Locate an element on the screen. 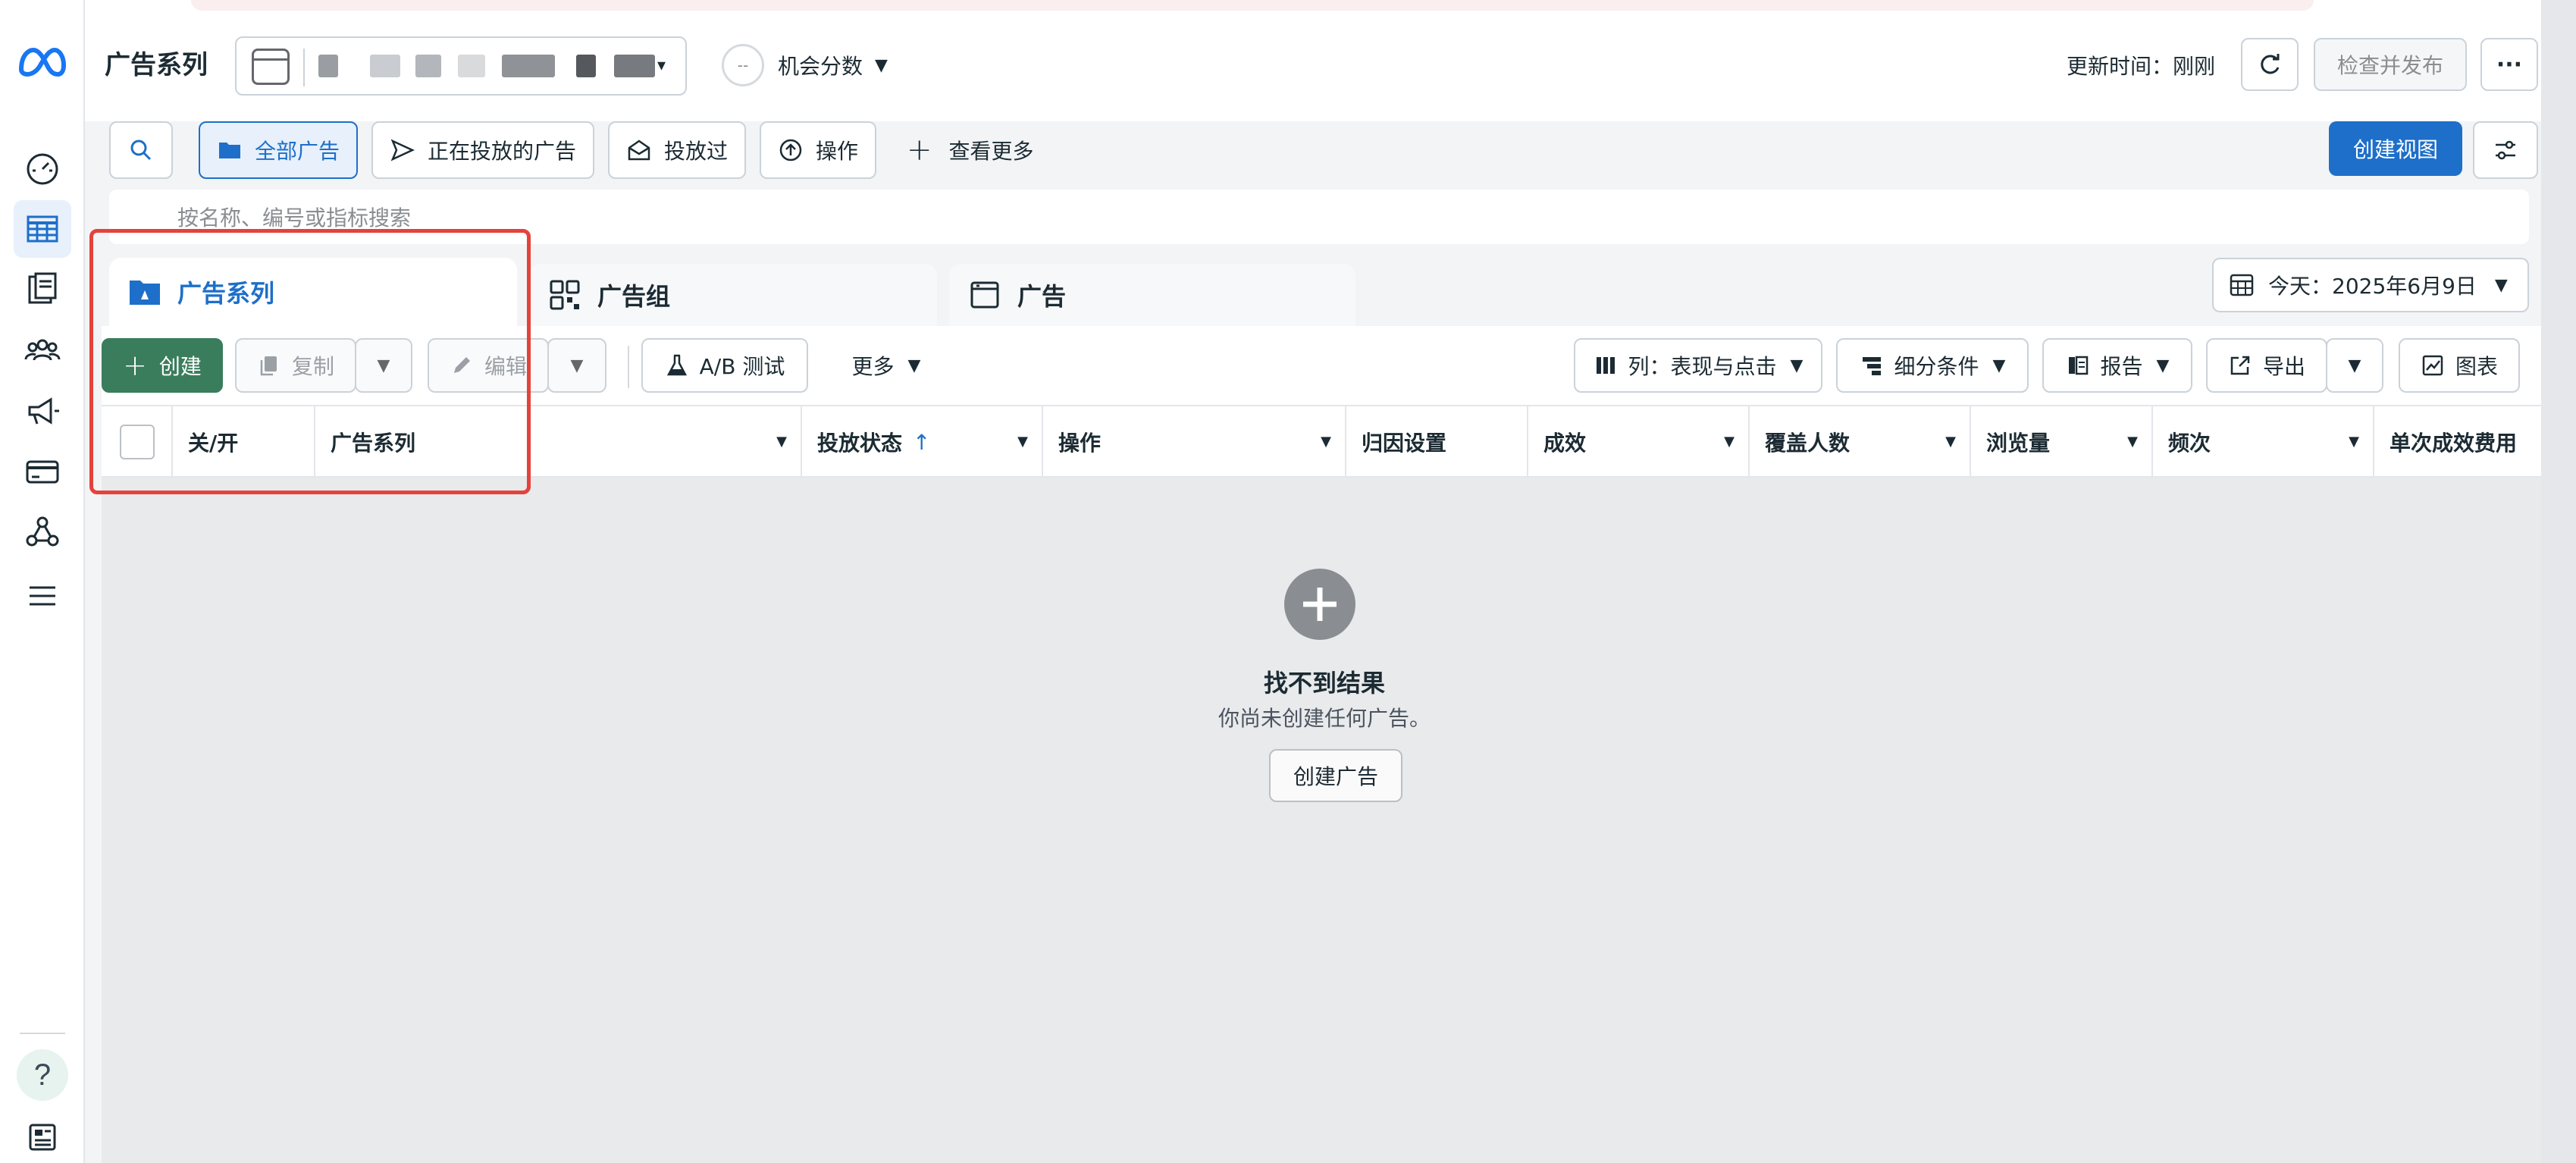 The image size is (2576, 1163). rail-menu-hamburger-icon is located at coordinates (42, 596).